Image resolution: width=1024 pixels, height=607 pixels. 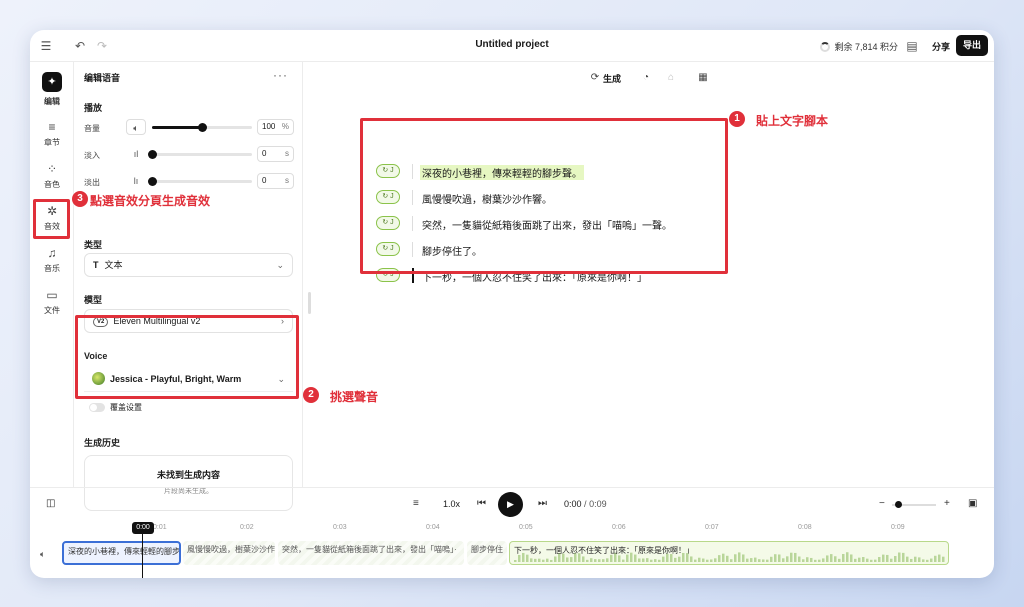 I want to click on annotation-badge: 3, so click(x=80, y=199).